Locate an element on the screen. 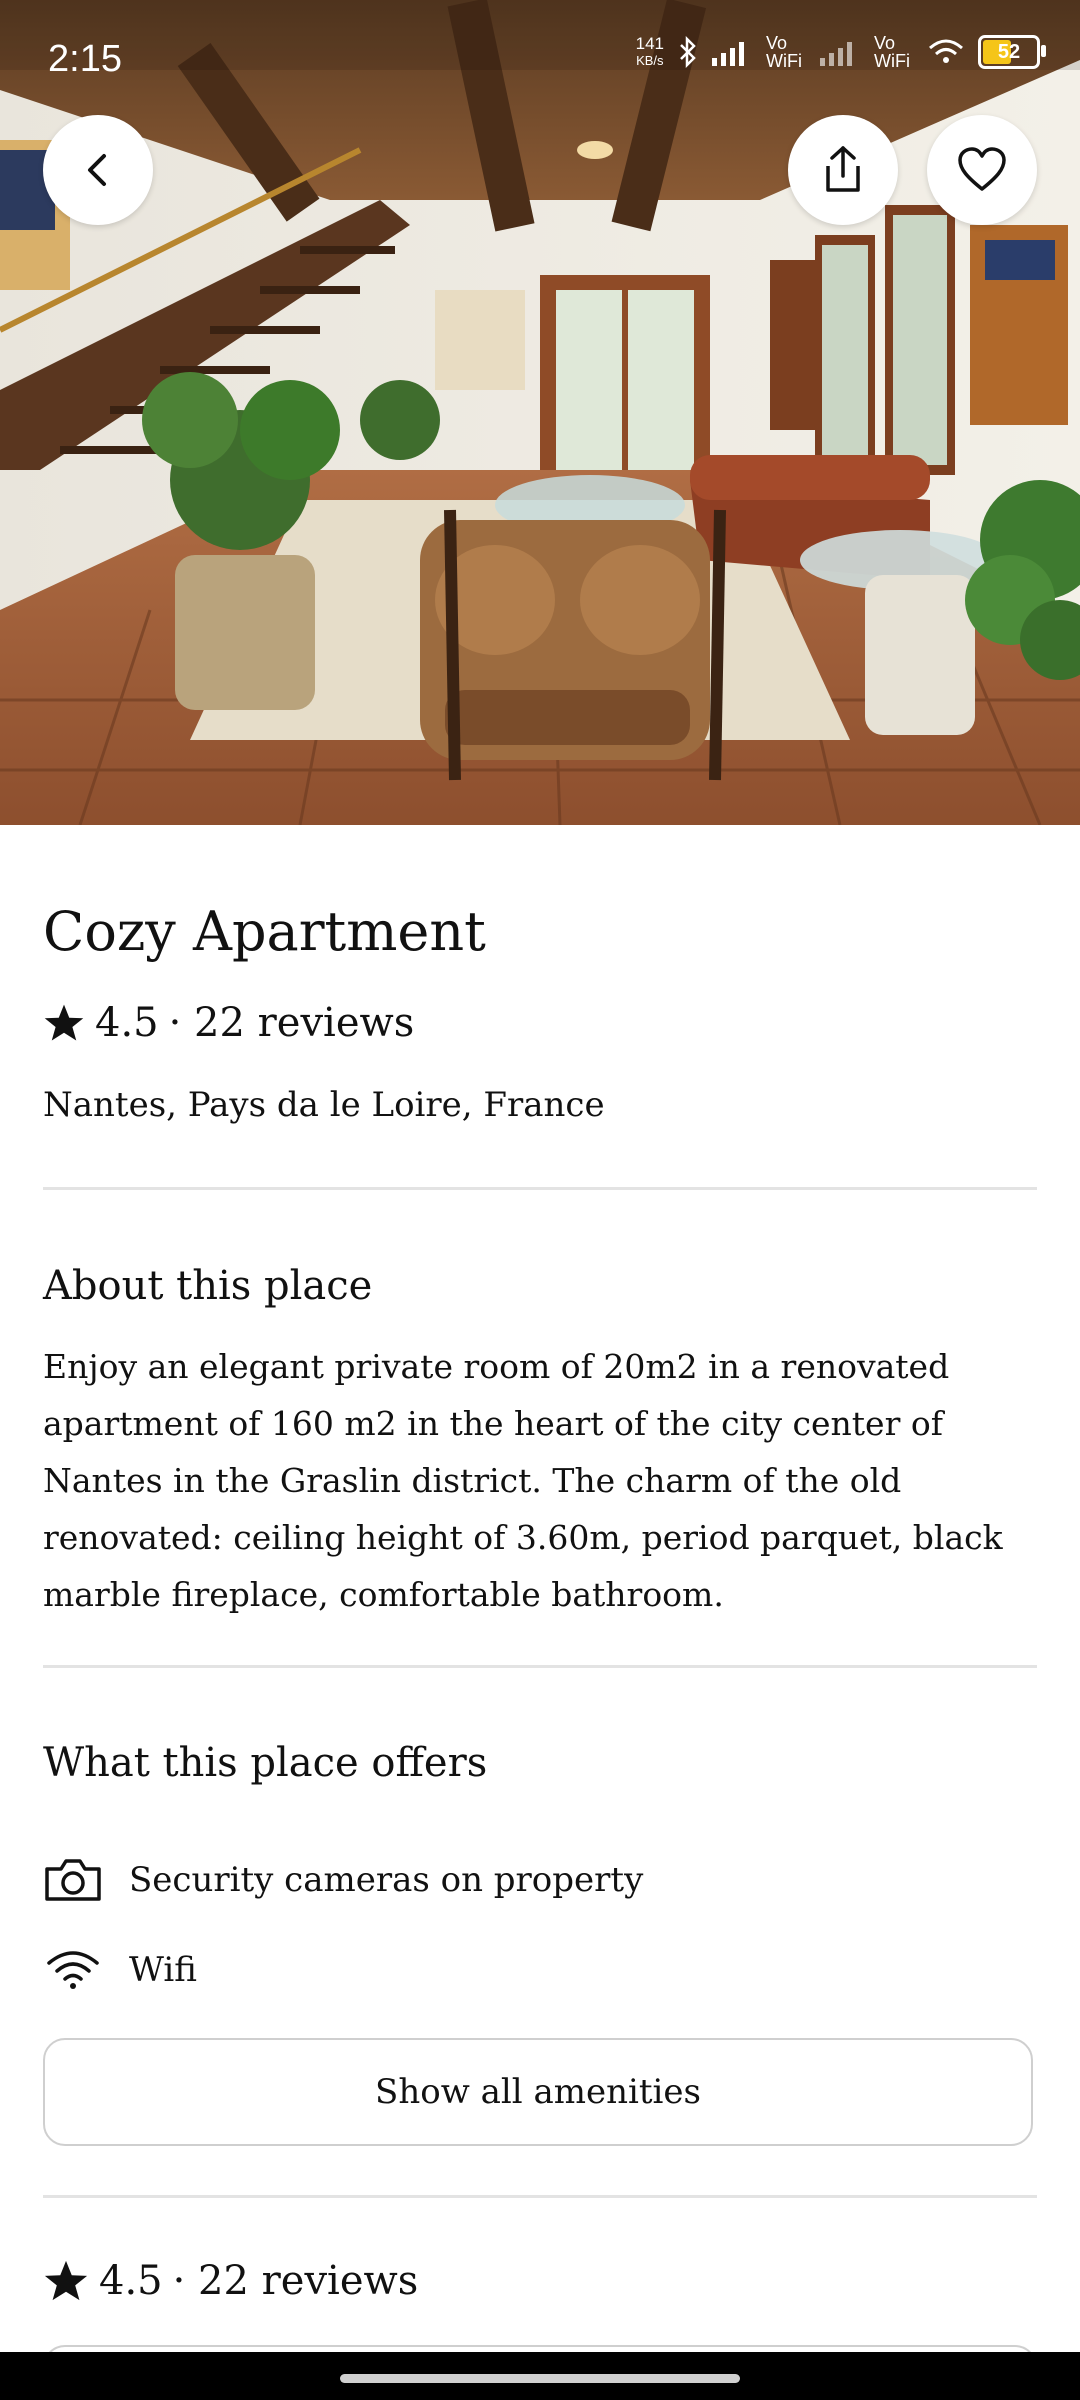 This screenshot has height=2400, width=1080. share-icon is located at coordinates (843, 169).